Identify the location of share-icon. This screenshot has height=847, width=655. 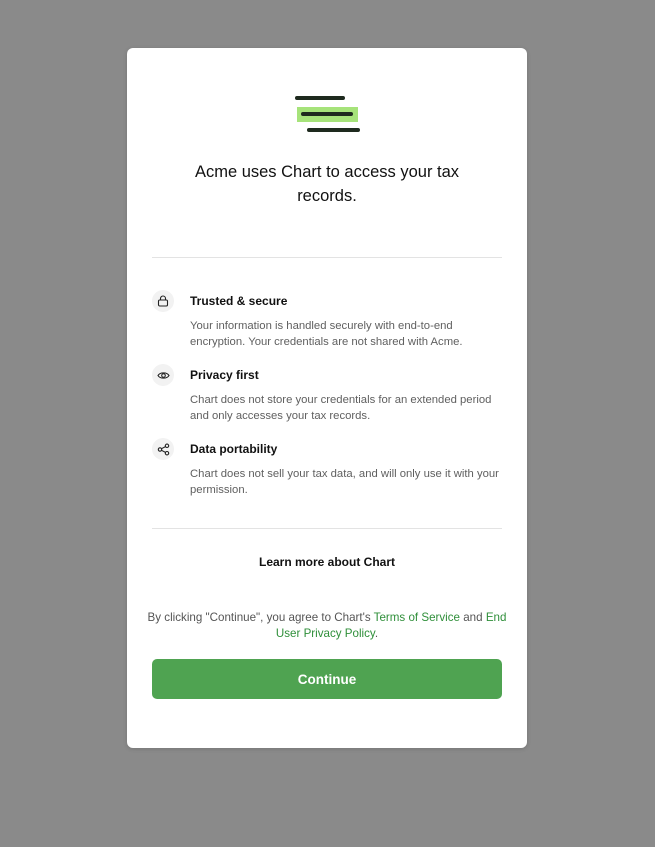
(163, 449).